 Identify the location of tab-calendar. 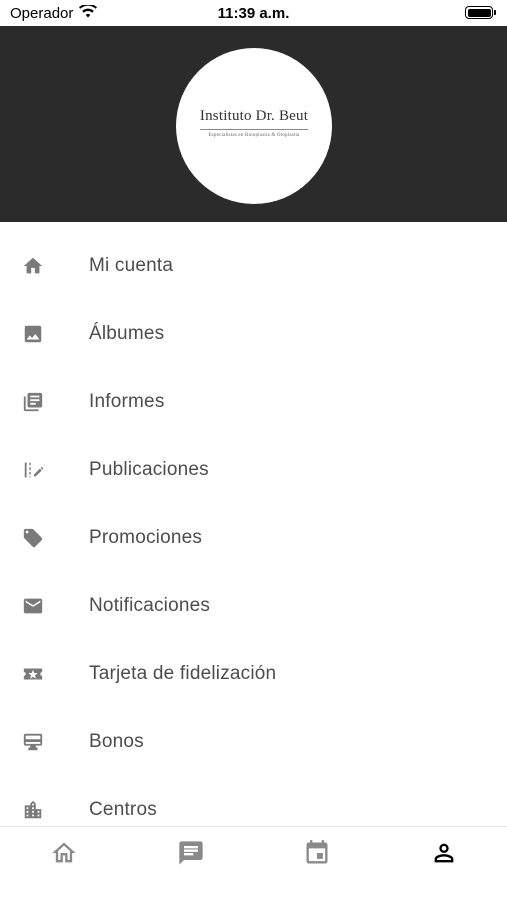
(317, 855).